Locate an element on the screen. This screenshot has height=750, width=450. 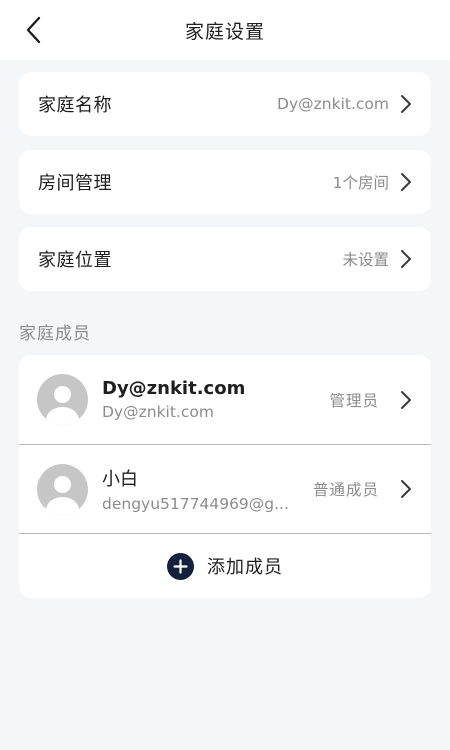
member-row-admin: Dy@znkit.com Dy@znkit.com 管理员 is located at coordinates (225, 399).